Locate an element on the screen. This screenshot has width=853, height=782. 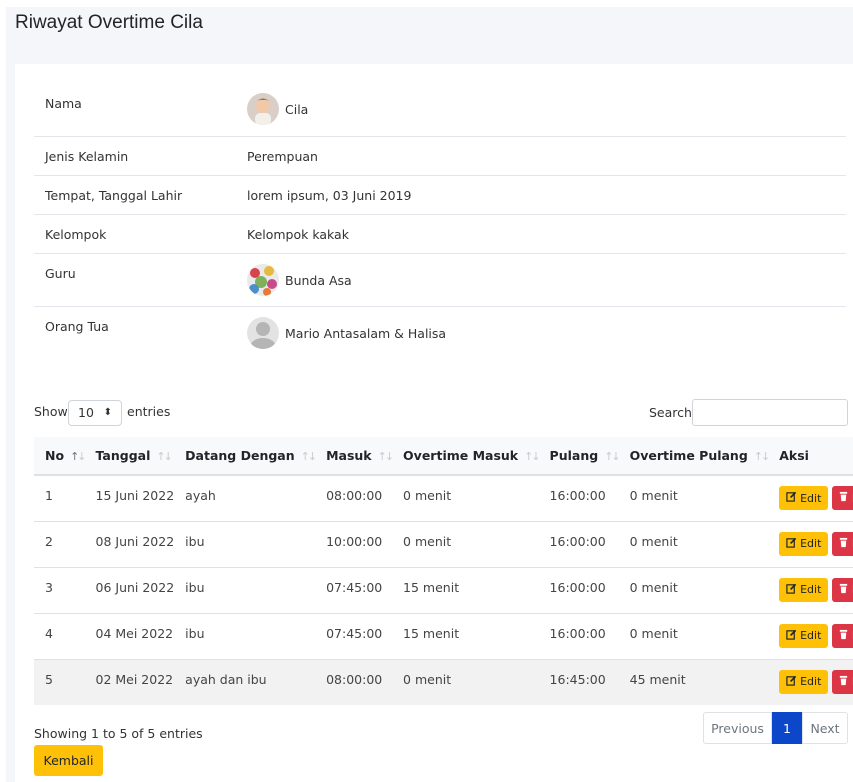
entries-length-select: 10 ⬍ is located at coordinates (95, 413).